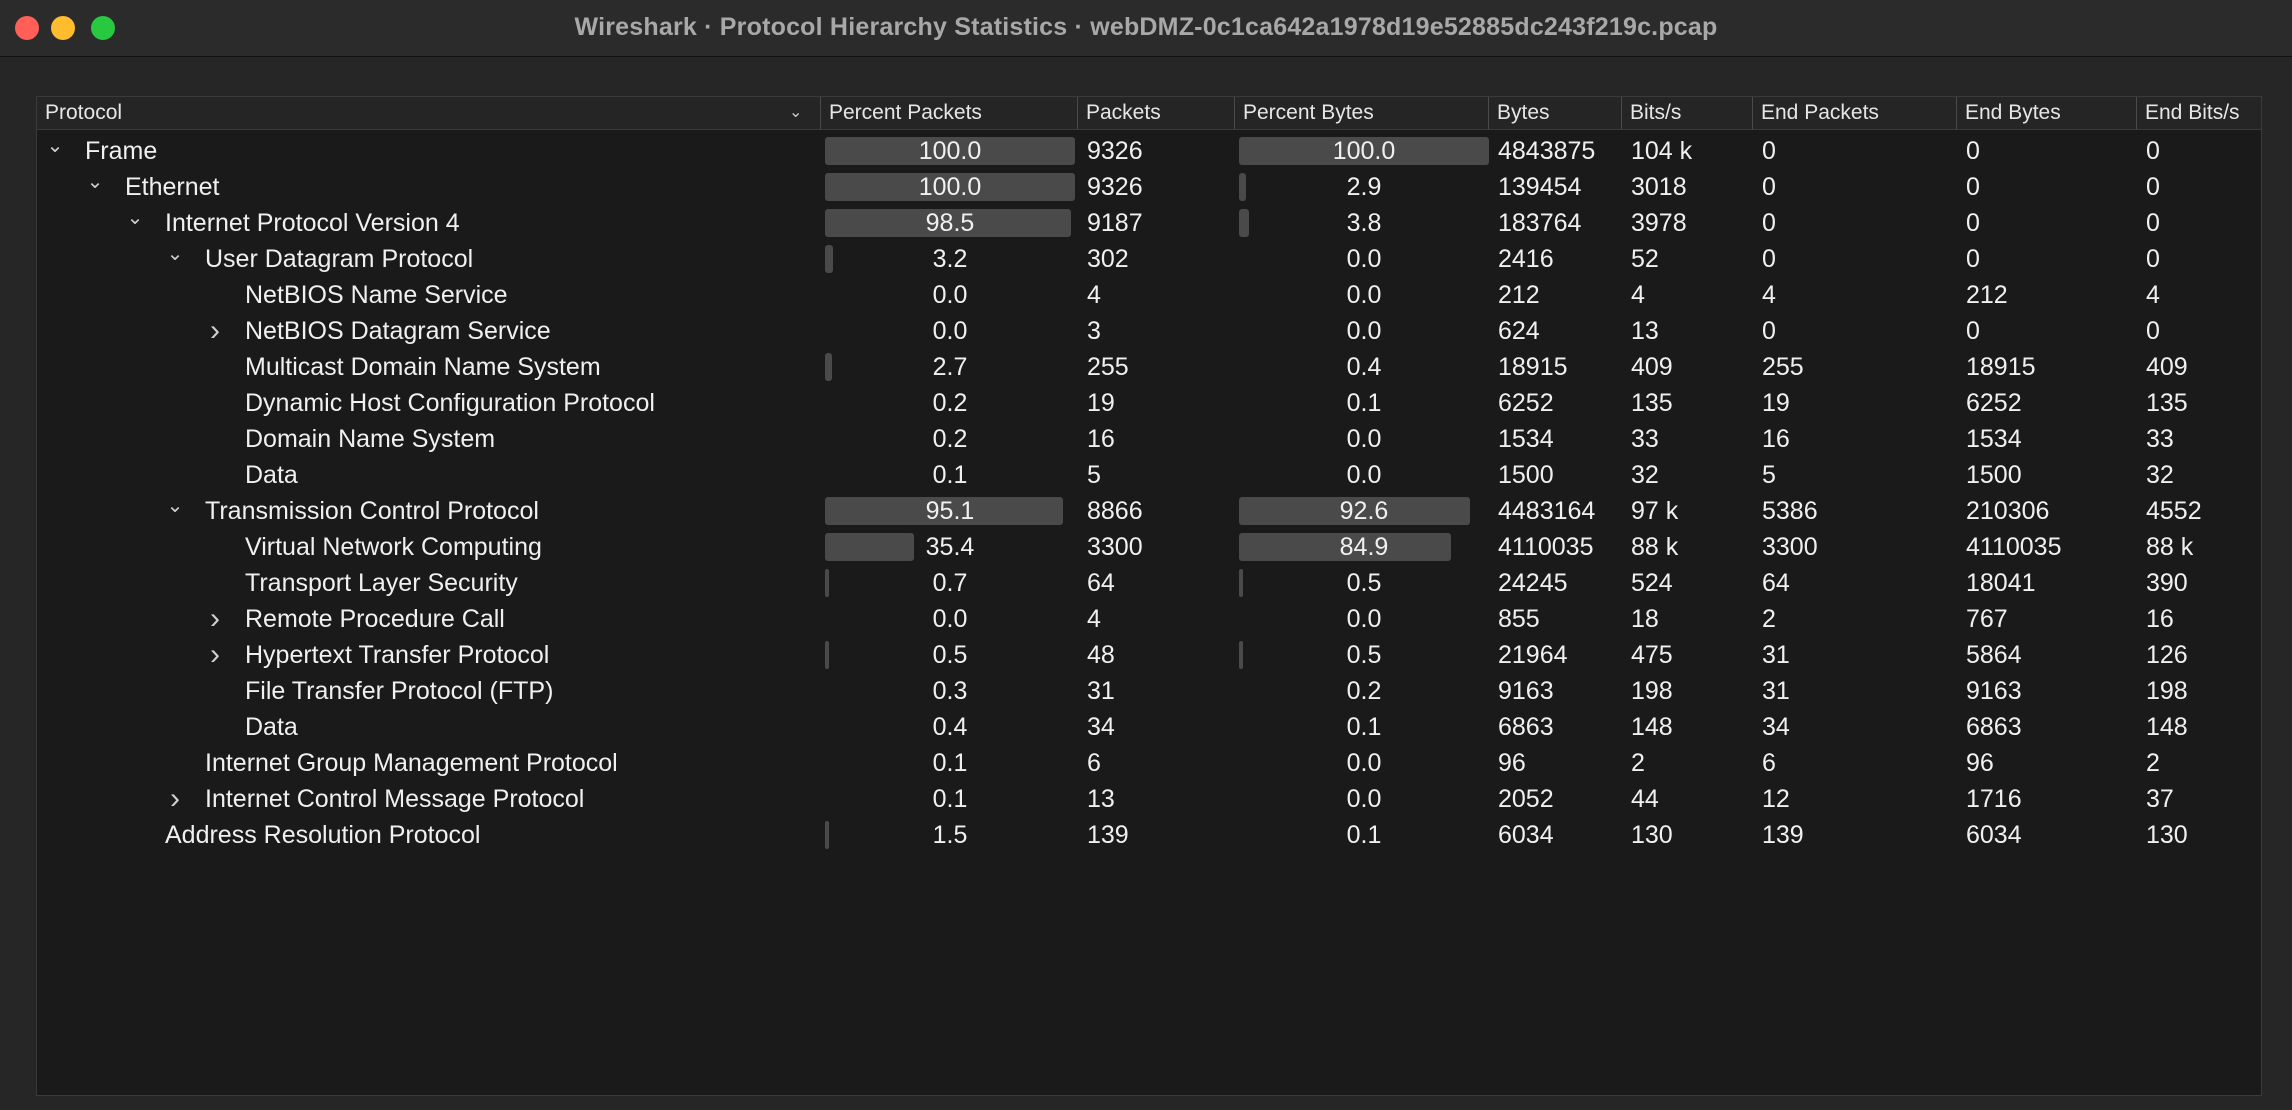  What do you see at coordinates (1361, 113) in the screenshot?
I see `column-header-percent-bytes: Percent Bytes` at bounding box center [1361, 113].